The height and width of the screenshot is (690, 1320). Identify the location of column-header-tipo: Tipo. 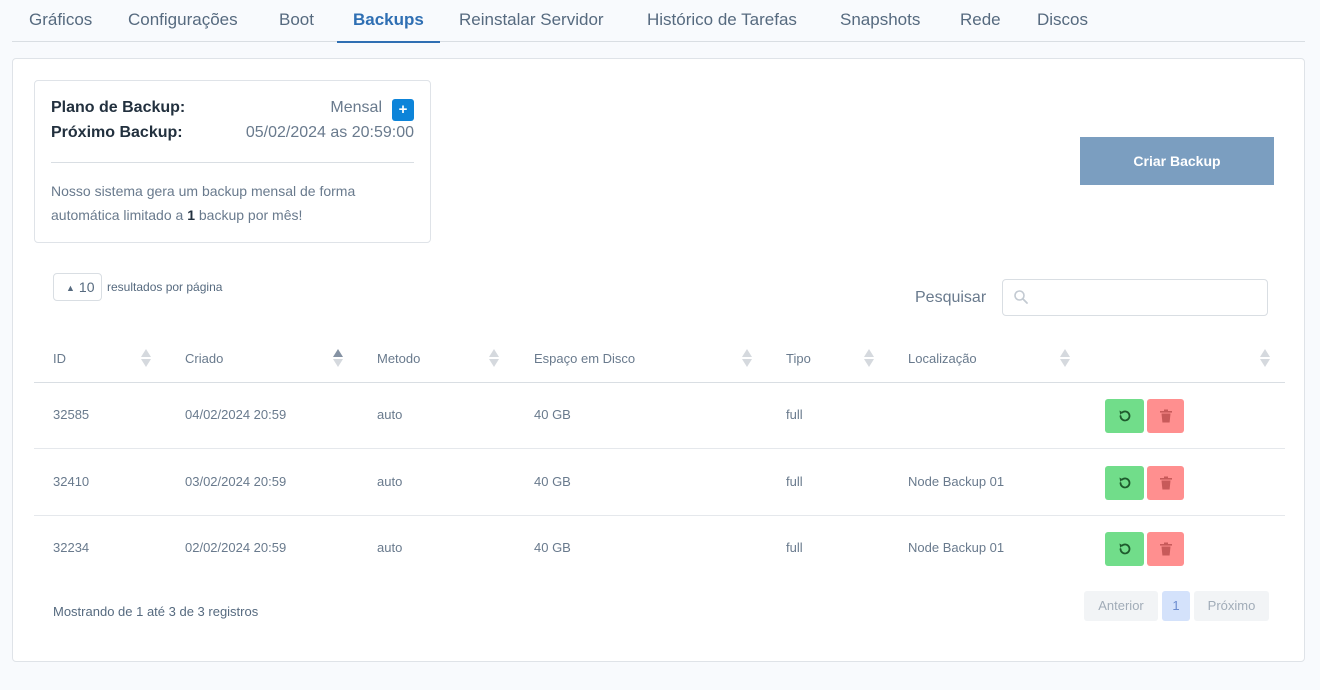
(798, 358).